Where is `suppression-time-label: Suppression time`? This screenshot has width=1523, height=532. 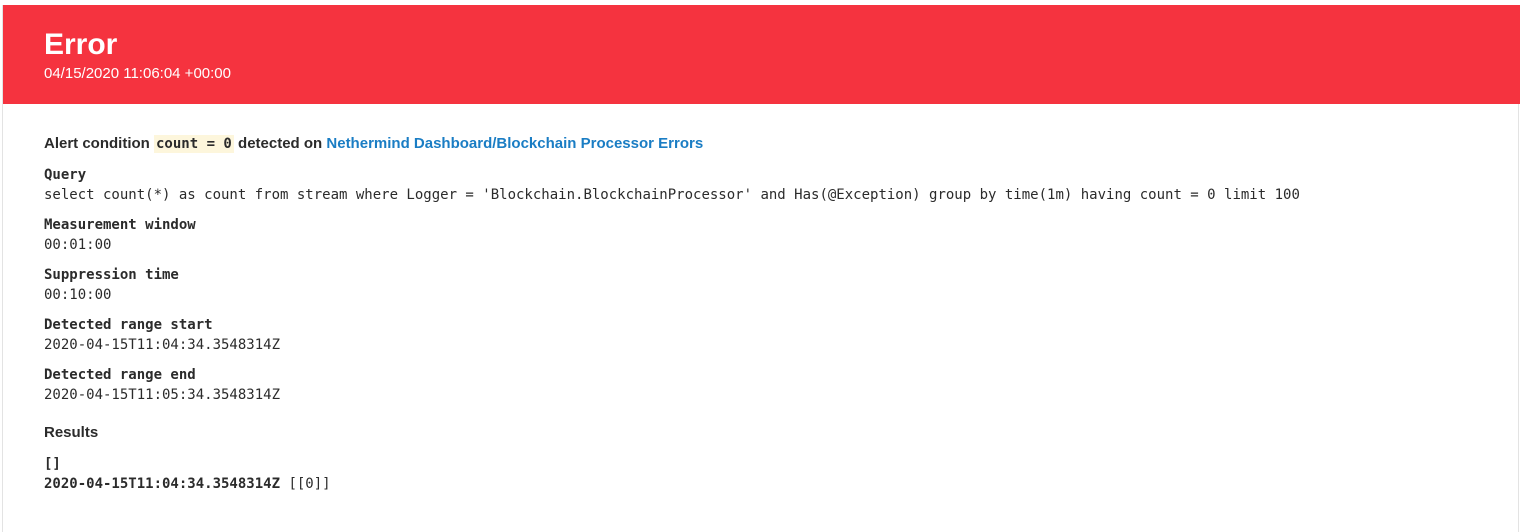 suppression-time-label: Suppression time is located at coordinates (111, 275).